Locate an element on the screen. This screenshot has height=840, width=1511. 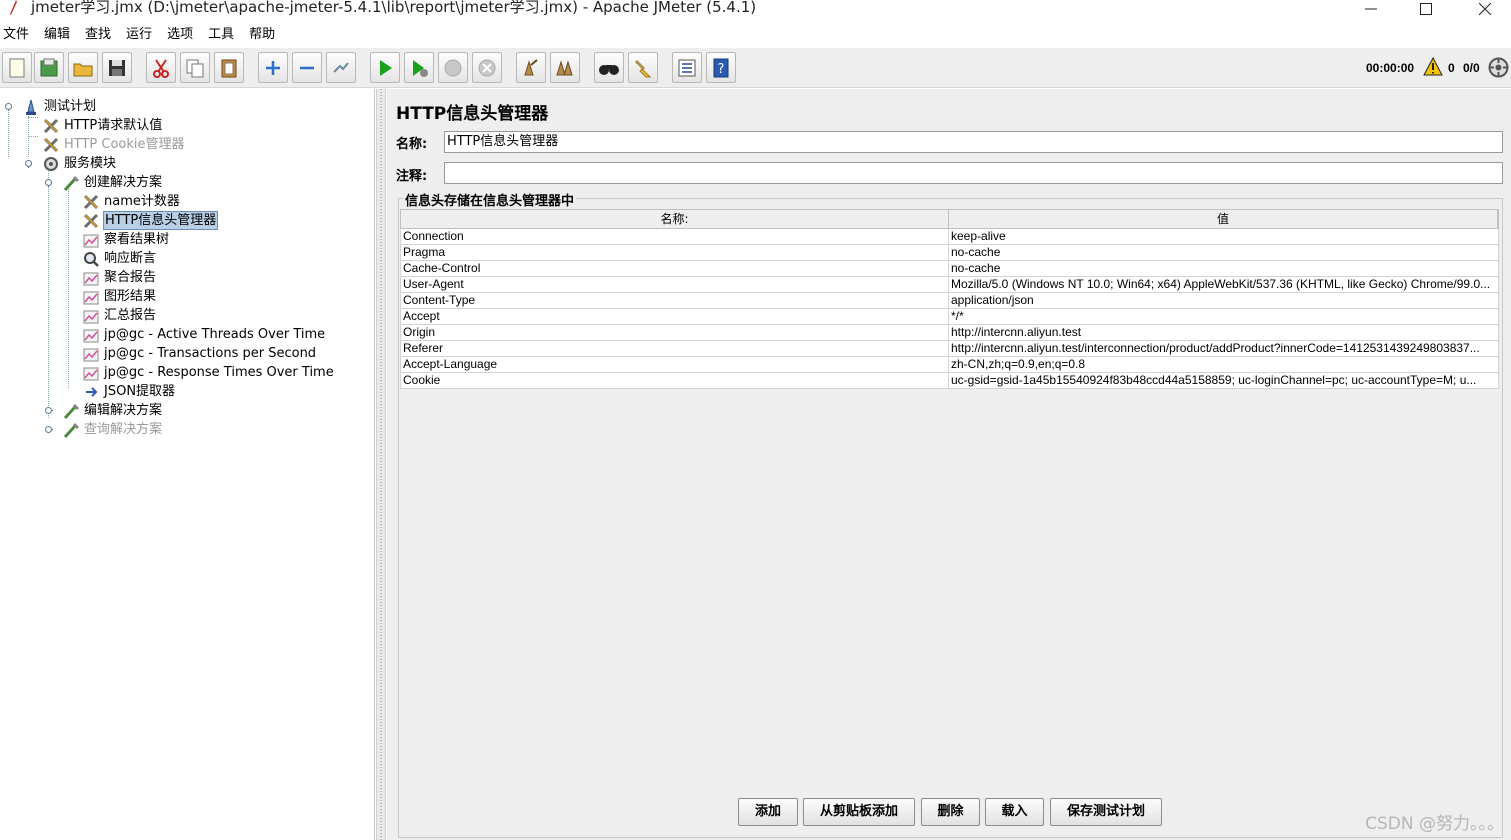
tree-node-label: 汇总报告 is located at coordinates (130, 315).